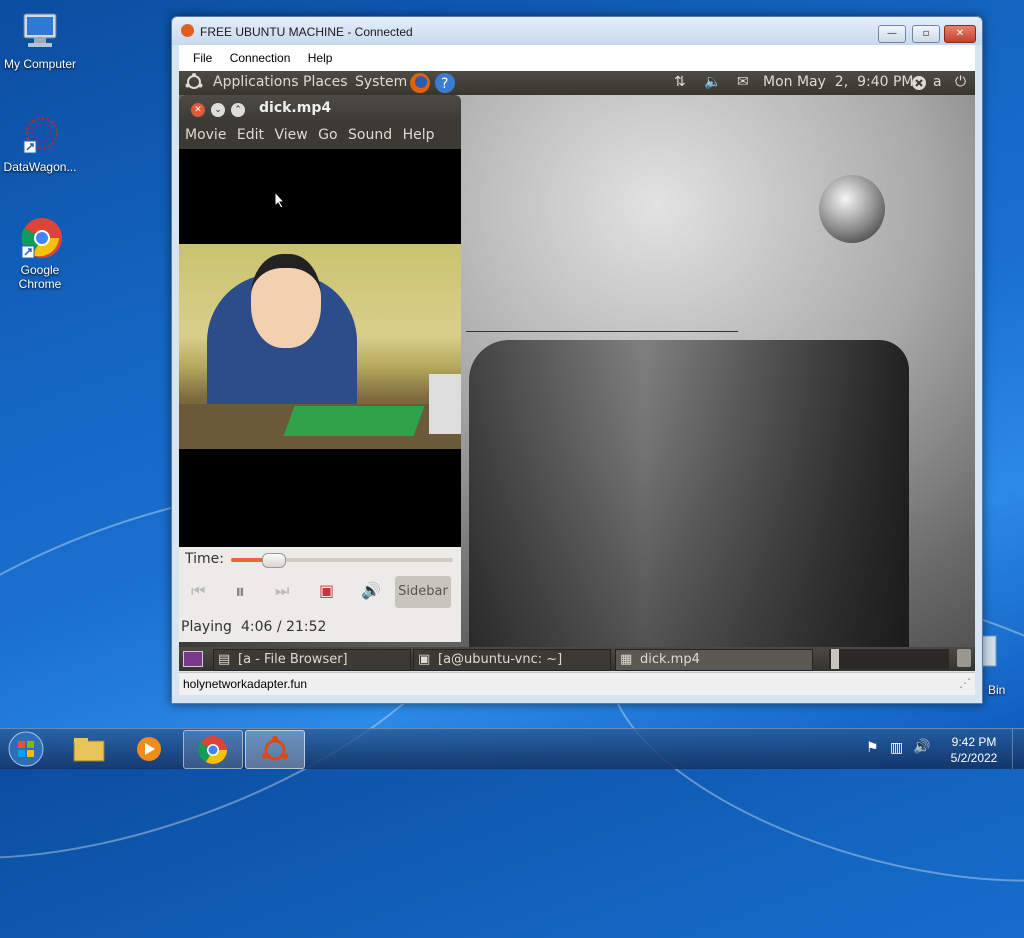 Image resolution: width=1024 pixels, height=938 pixels. Describe the element at coordinates (919, 84) in the screenshot. I see `user-status-icon` at that location.